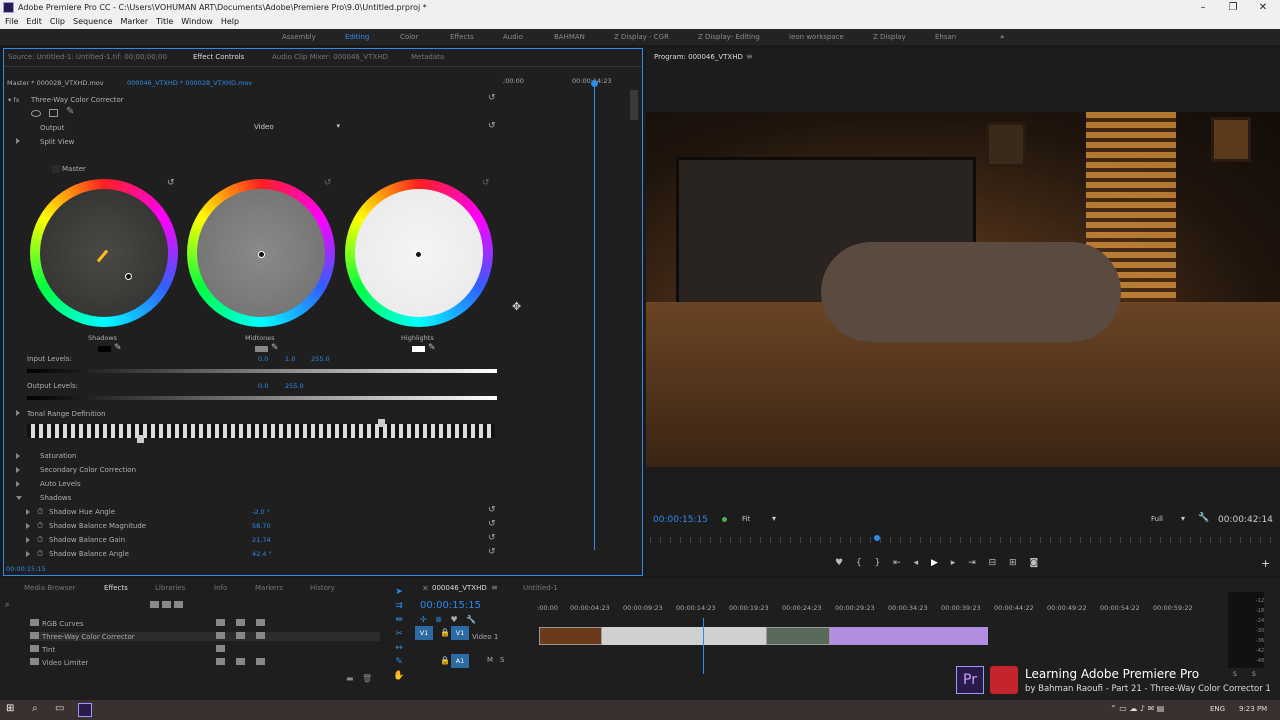  Describe the element at coordinates (164, 22) in the screenshot. I see `menu-title: Title` at that location.